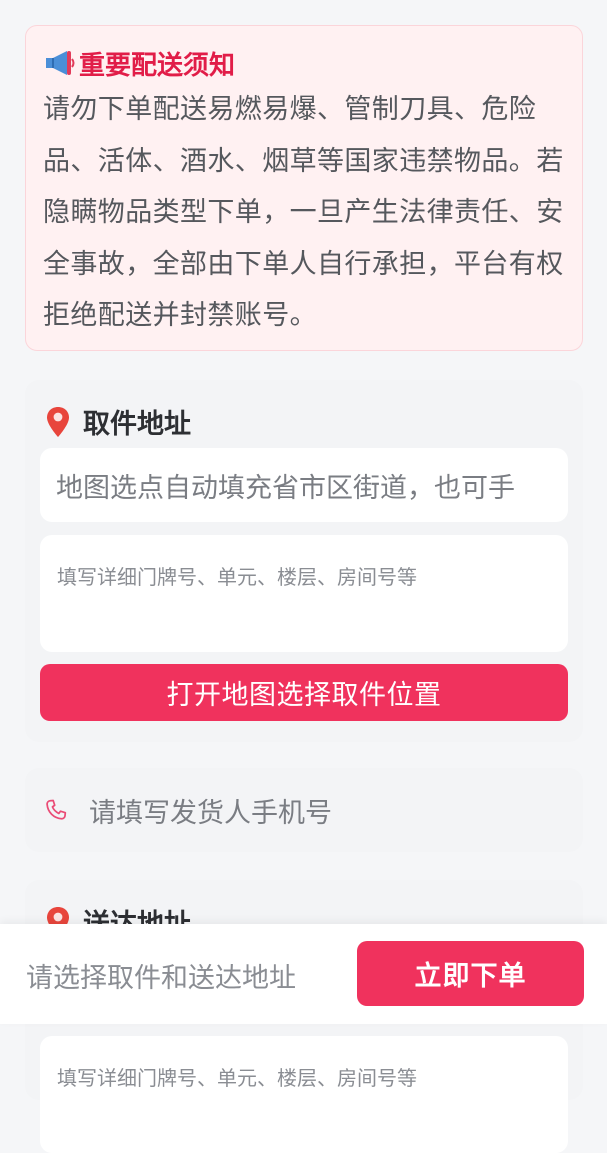 This screenshot has height=1153, width=607. I want to click on location-pin-icon, so click(58, 422).